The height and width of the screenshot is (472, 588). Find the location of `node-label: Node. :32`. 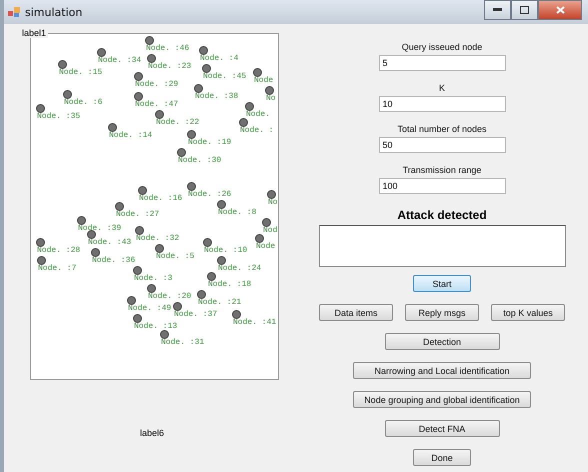

node-label: Node. :32 is located at coordinates (158, 239).